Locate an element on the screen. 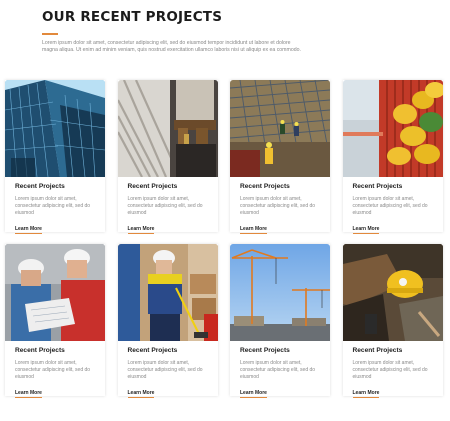  project-image-worker-with-broom is located at coordinates (167, 292).